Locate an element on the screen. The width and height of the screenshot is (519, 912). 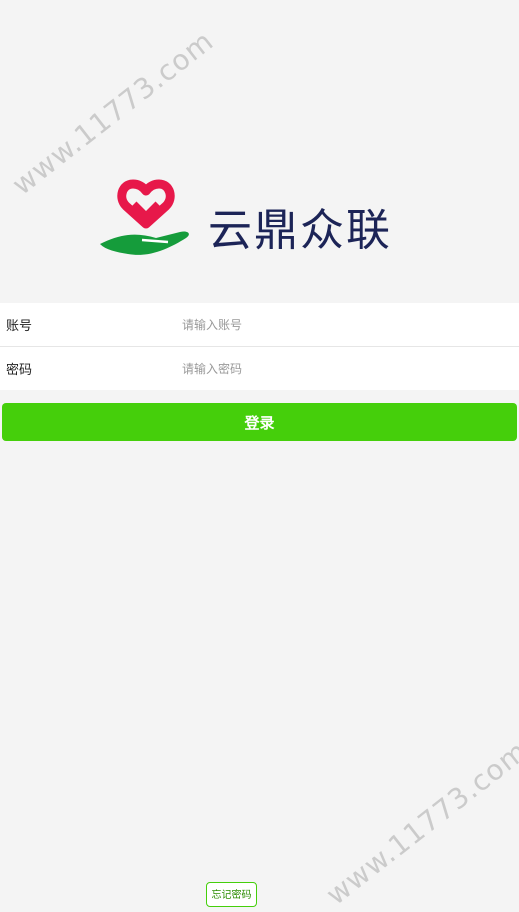
account-label: 账号 is located at coordinates (19, 326).